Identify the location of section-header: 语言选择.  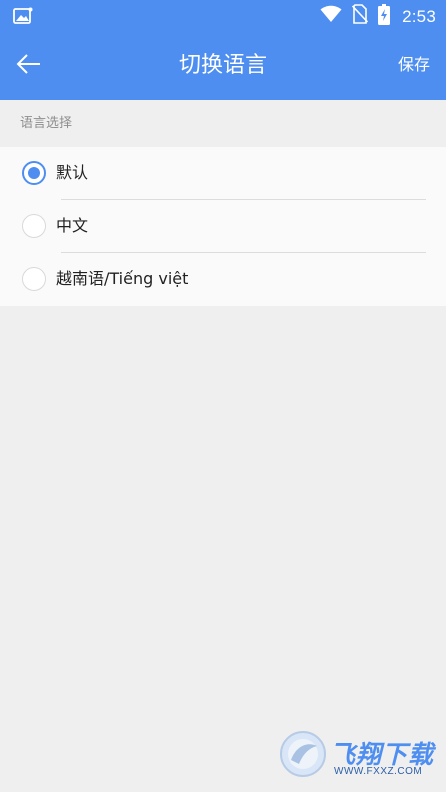
(46, 123).